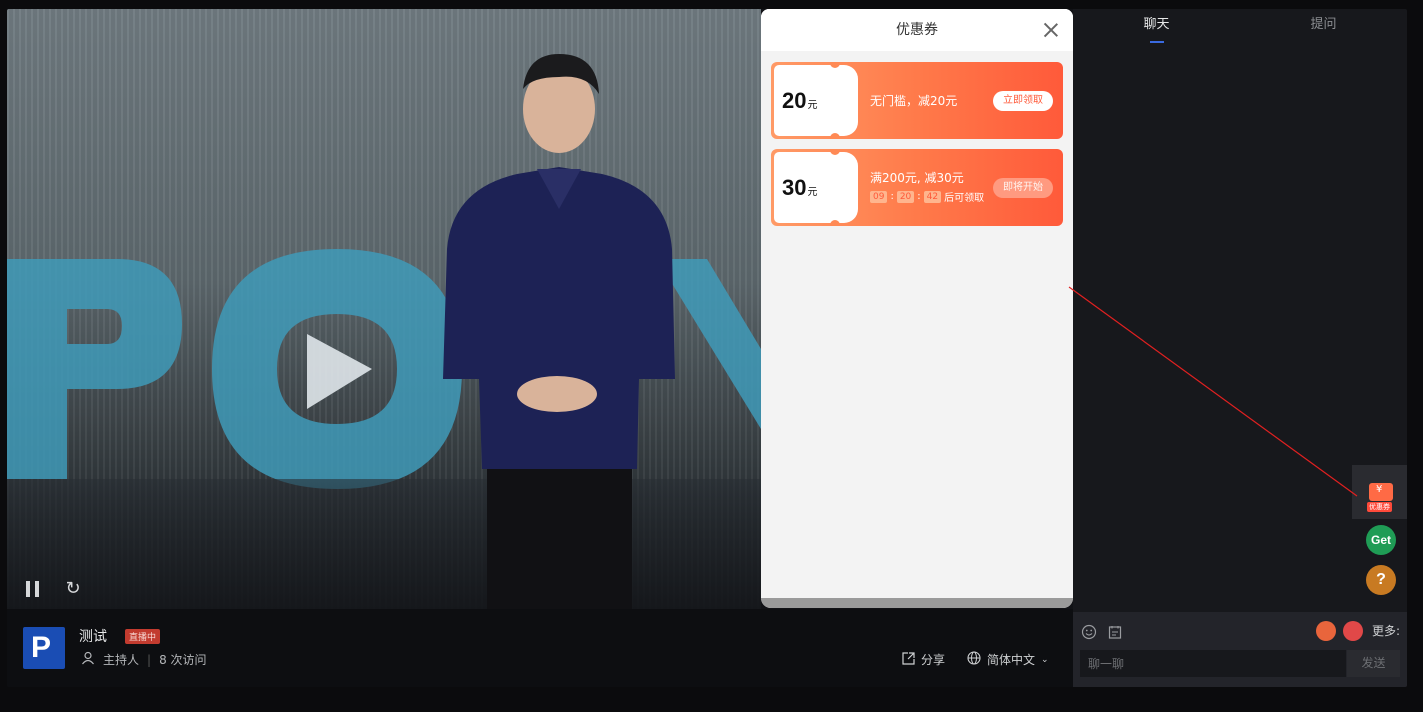  What do you see at coordinates (44, 648) in the screenshot?
I see `room-avatar: P` at bounding box center [44, 648].